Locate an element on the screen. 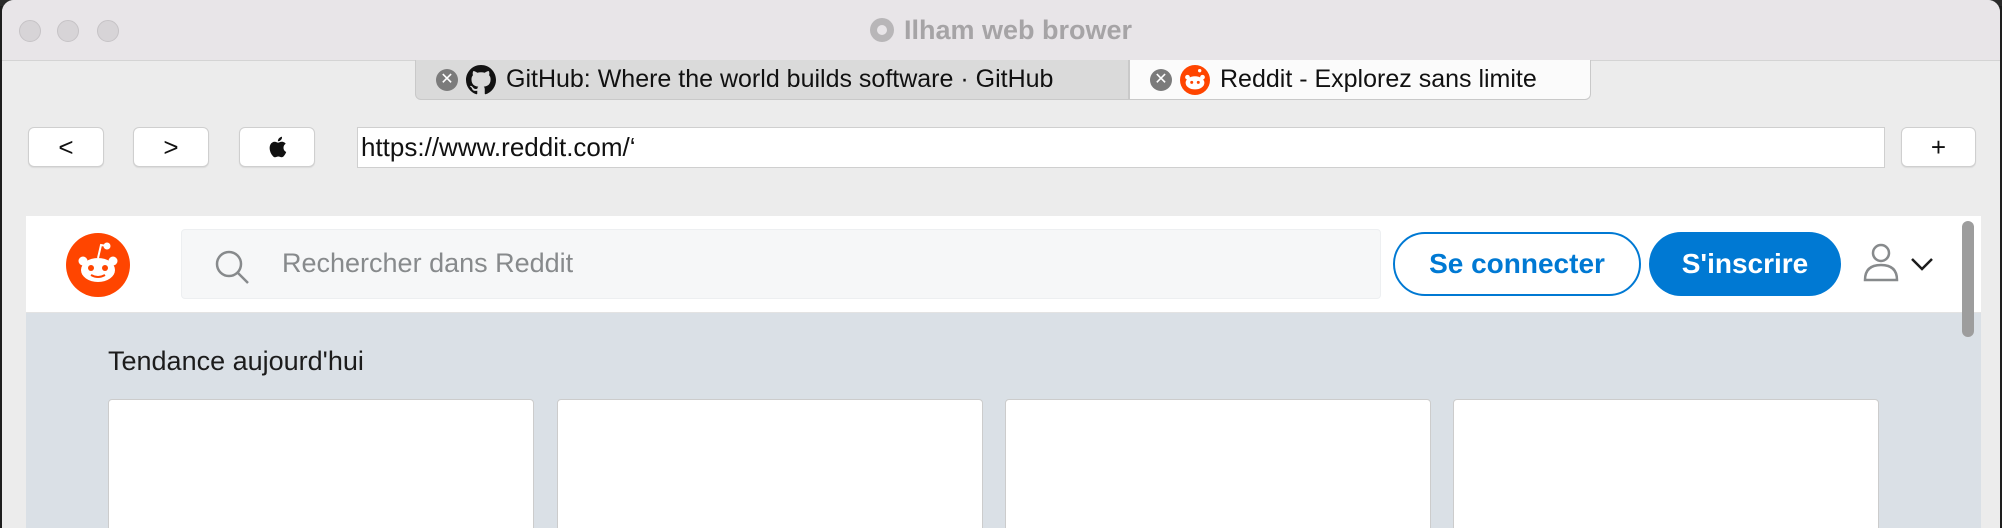  login-button: Se connecter is located at coordinates (1517, 264).